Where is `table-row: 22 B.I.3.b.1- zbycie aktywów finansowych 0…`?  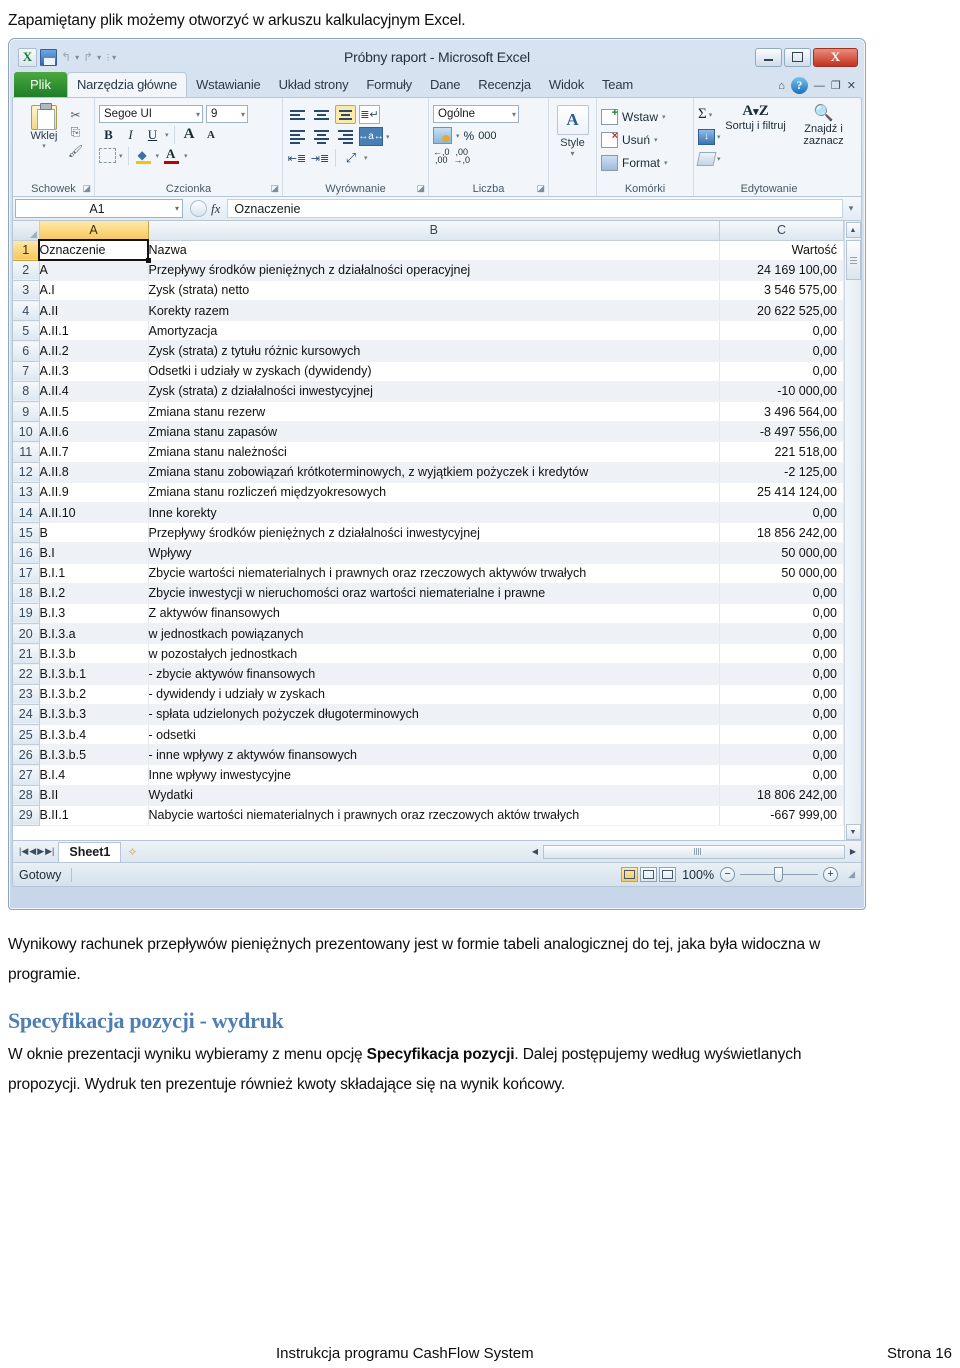 table-row: 22 B.I.3.b.1- zbycie aktywów finansowych 0… is located at coordinates (428, 674).